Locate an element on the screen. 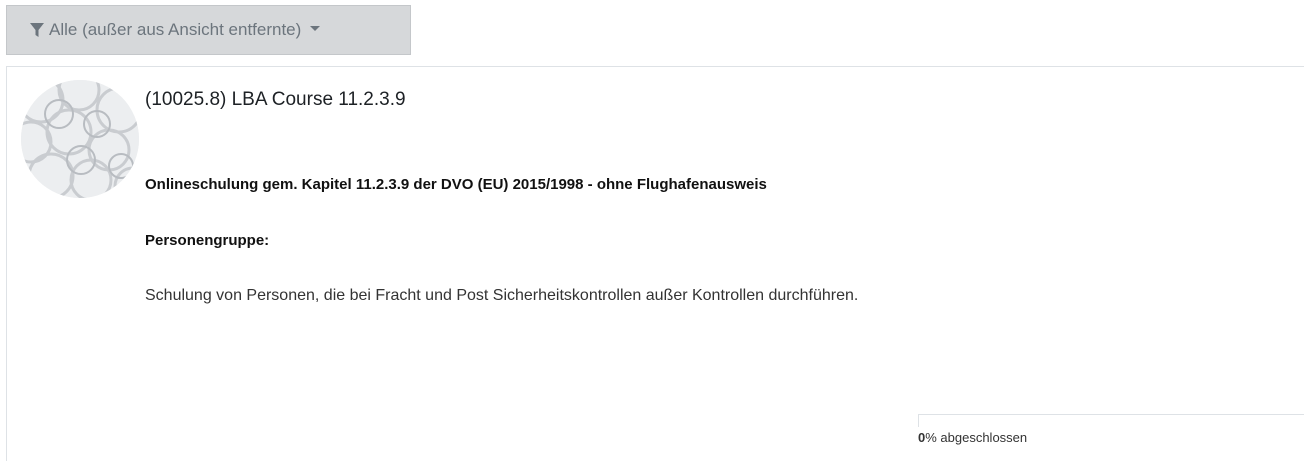  progress-suffix: % abgeschlossen is located at coordinates (976, 437).